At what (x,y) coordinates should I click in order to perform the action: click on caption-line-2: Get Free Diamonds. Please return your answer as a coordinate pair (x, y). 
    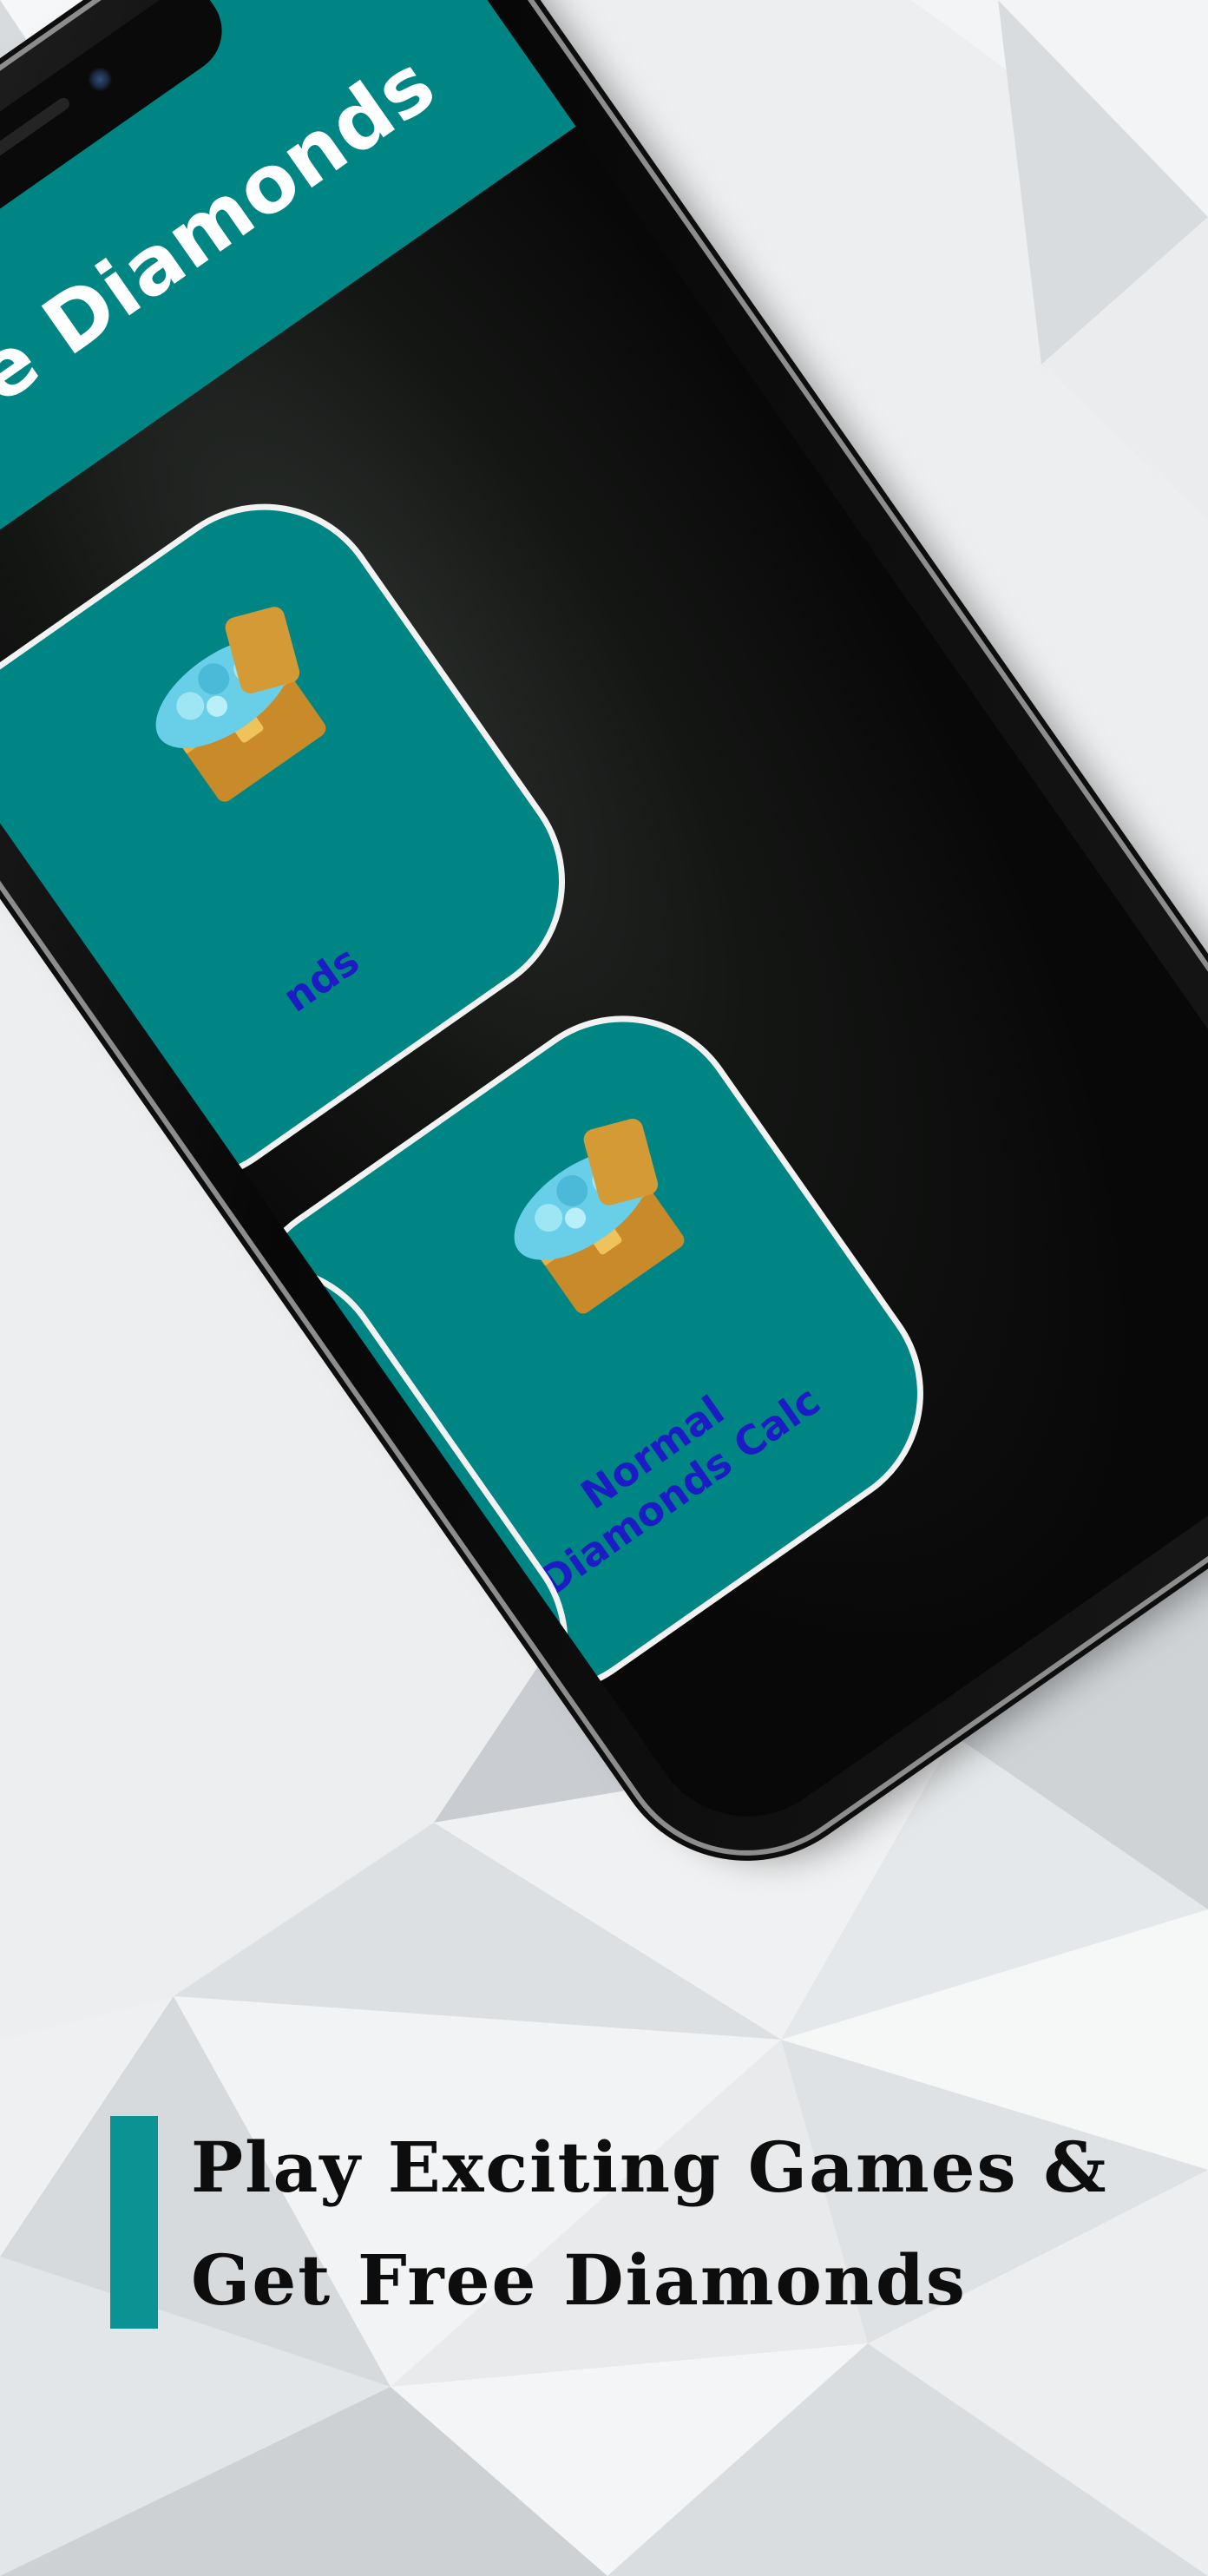
    Looking at the image, I should click on (579, 2280).